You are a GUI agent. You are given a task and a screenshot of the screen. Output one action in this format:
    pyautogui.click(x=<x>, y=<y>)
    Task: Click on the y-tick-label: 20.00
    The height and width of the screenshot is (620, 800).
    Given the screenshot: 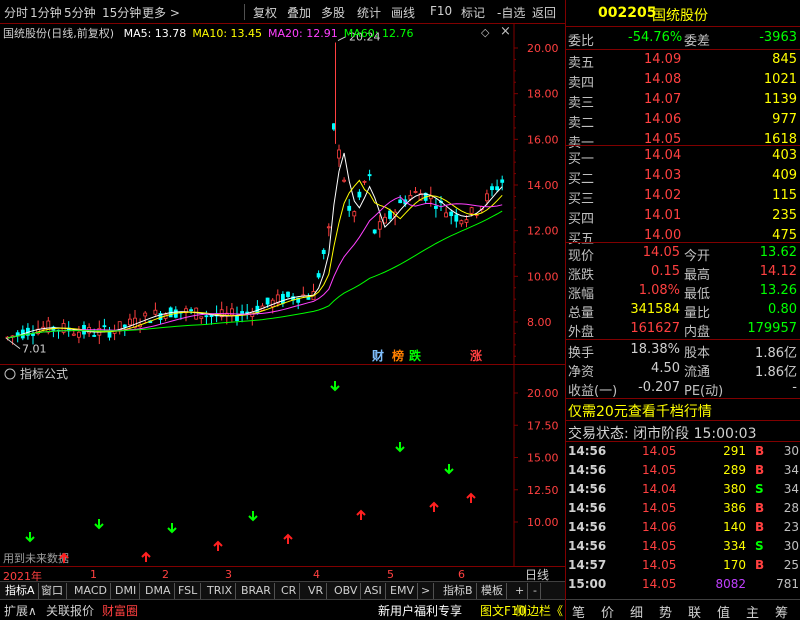 What is the action you would take?
    pyautogui.click(x=543, y=48)
    